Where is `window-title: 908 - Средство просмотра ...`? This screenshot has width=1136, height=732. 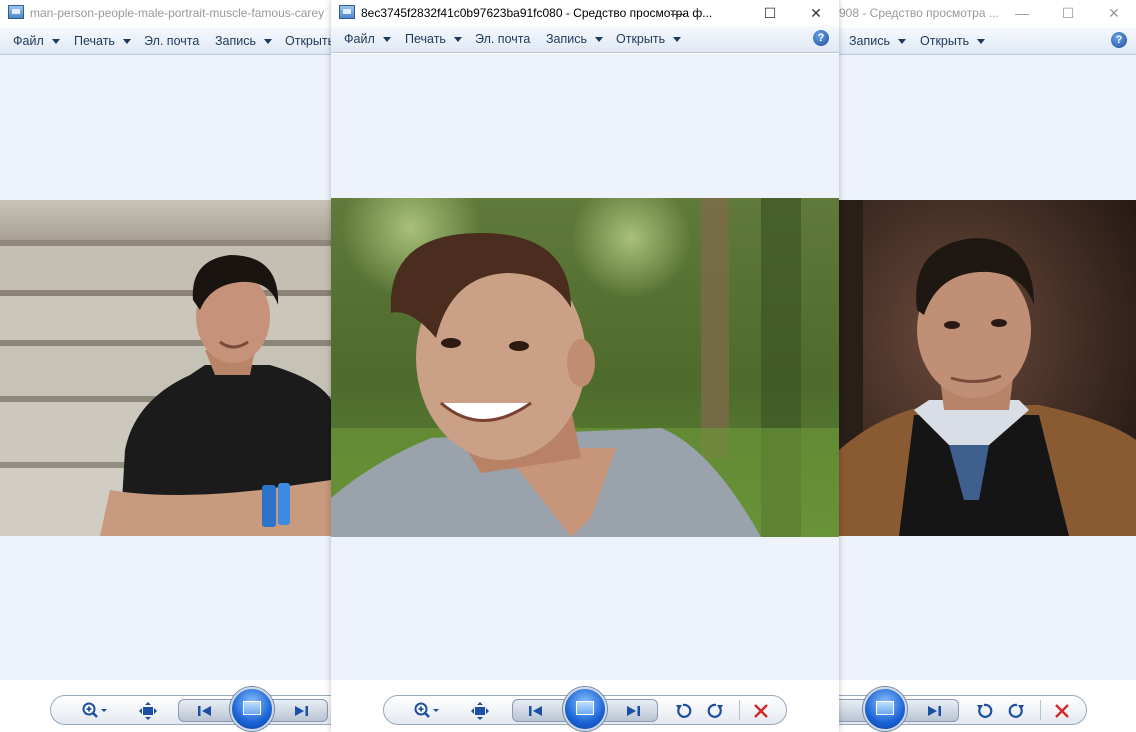 window-title: 908 - Средство просмотра ... is located at coordinates (919, 13).